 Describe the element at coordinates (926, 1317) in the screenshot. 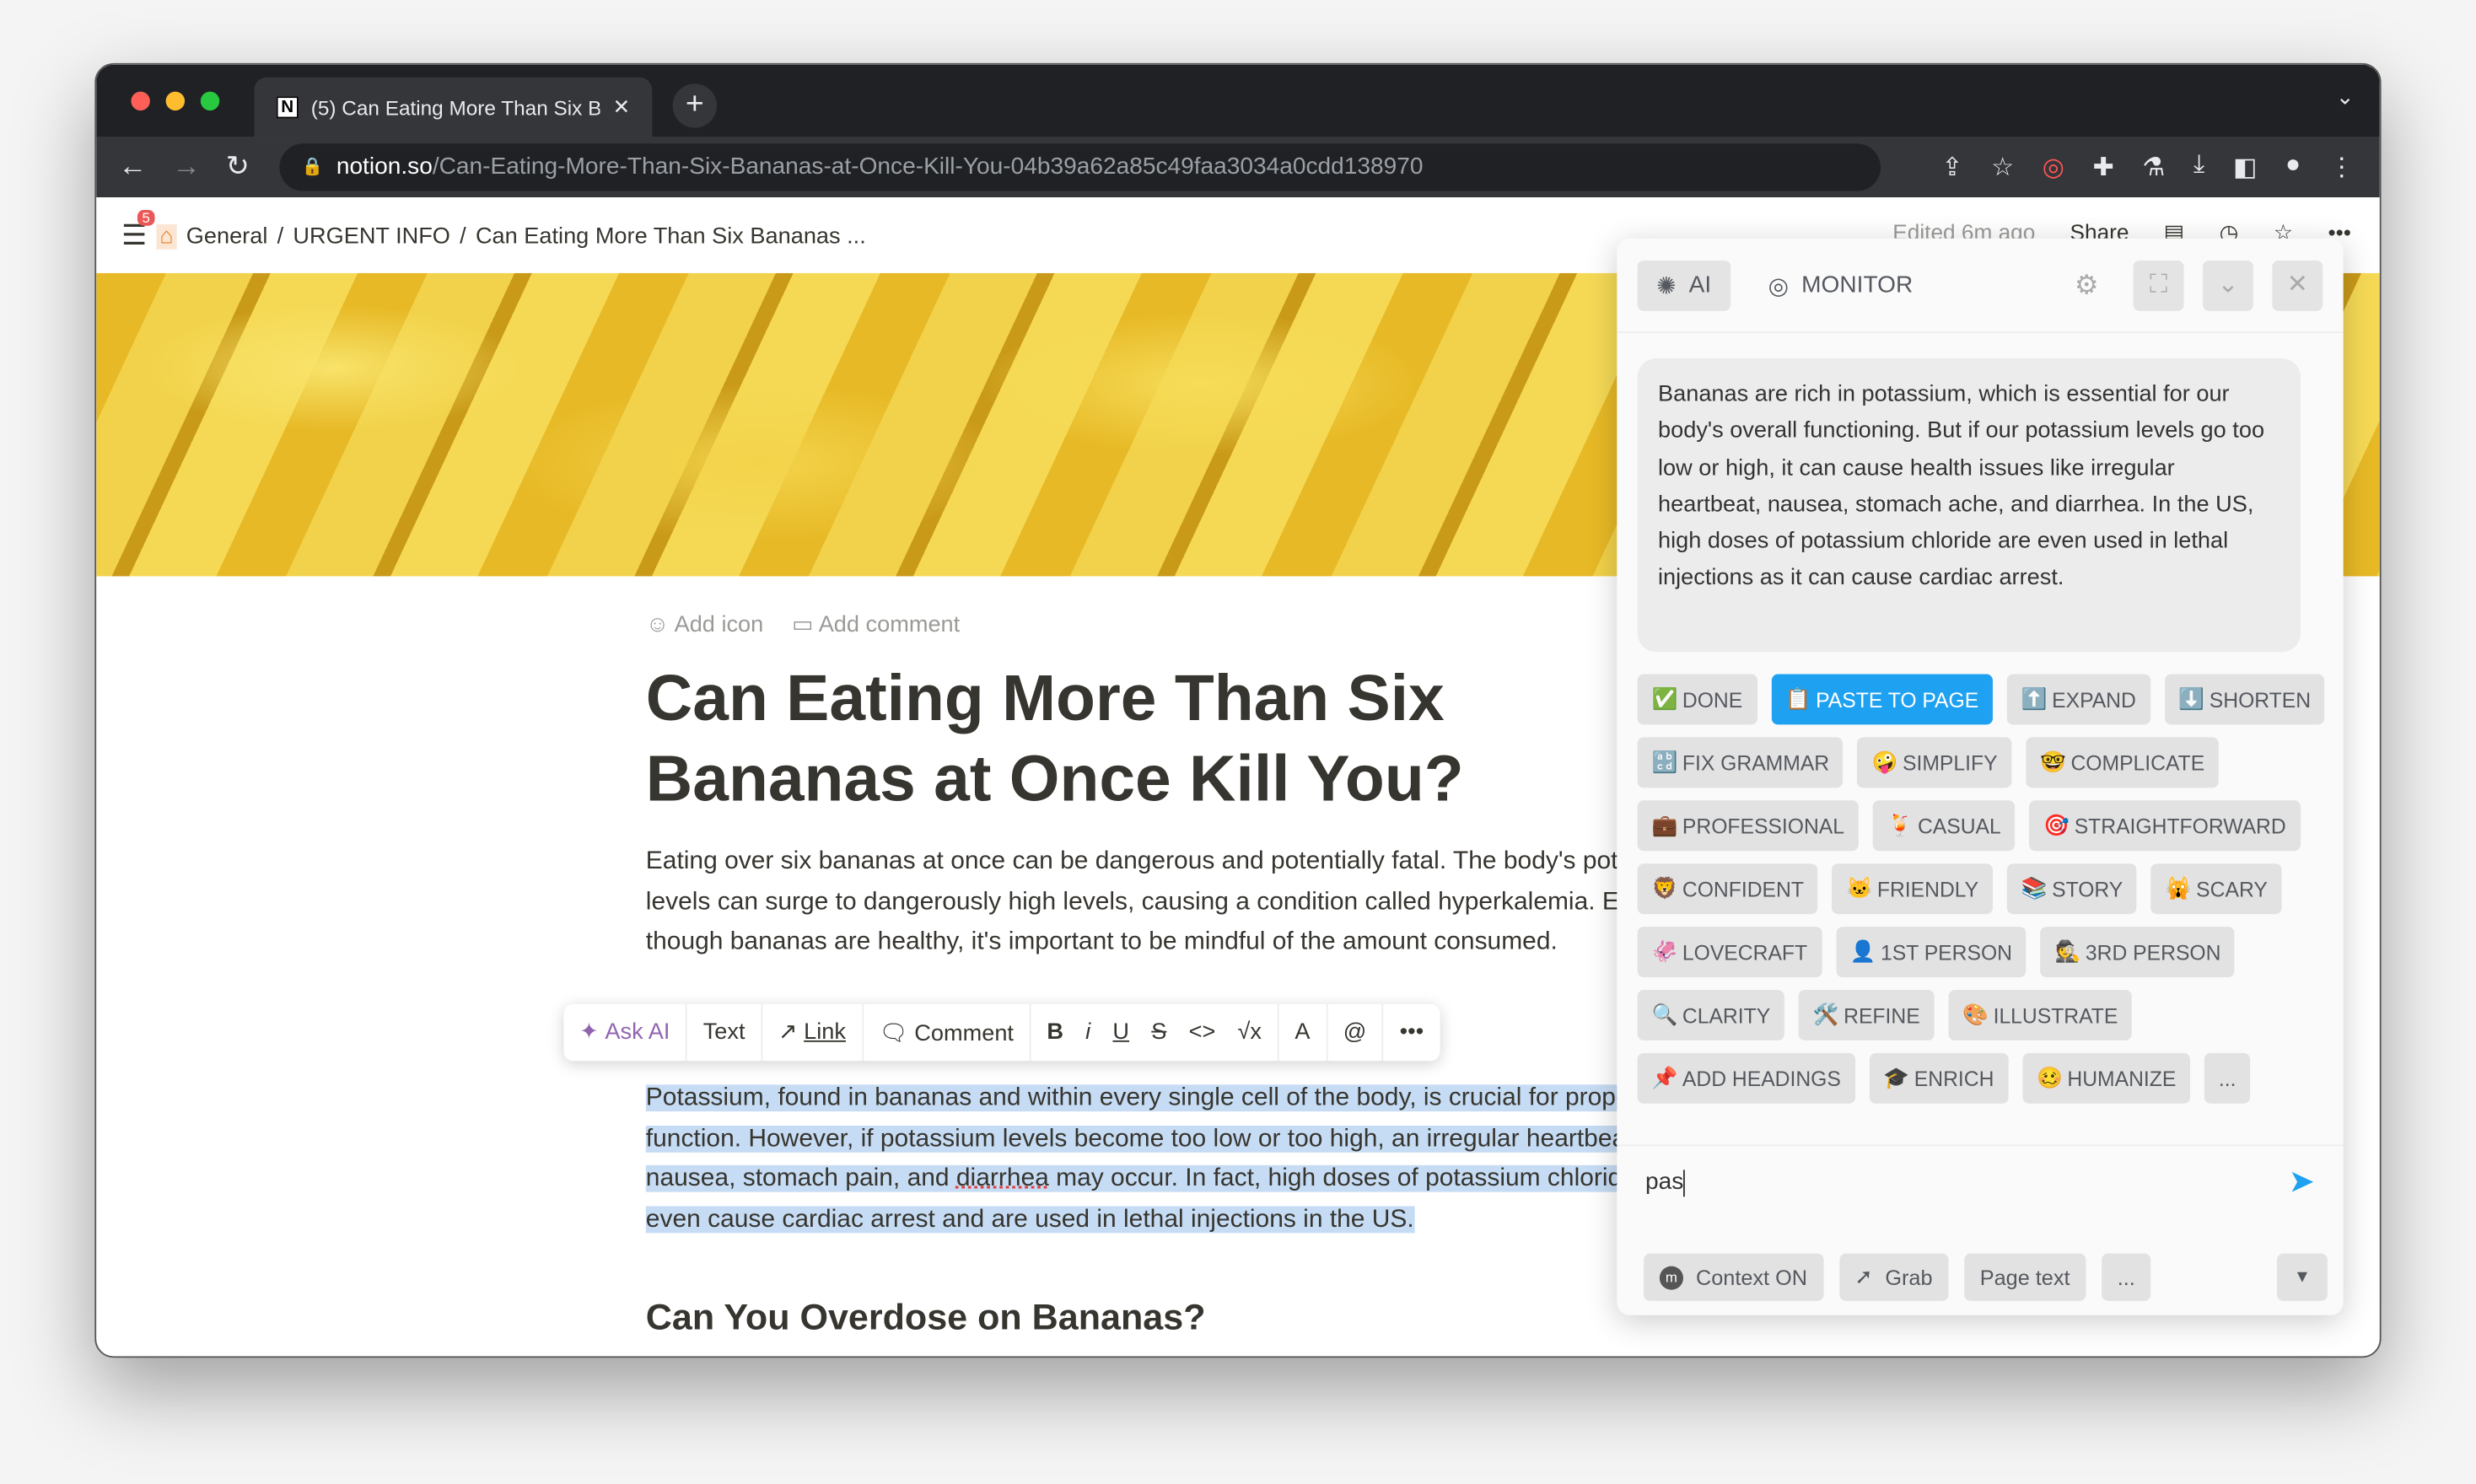

I see `heading-2: Can You Overdose on Bananas?` at that location.